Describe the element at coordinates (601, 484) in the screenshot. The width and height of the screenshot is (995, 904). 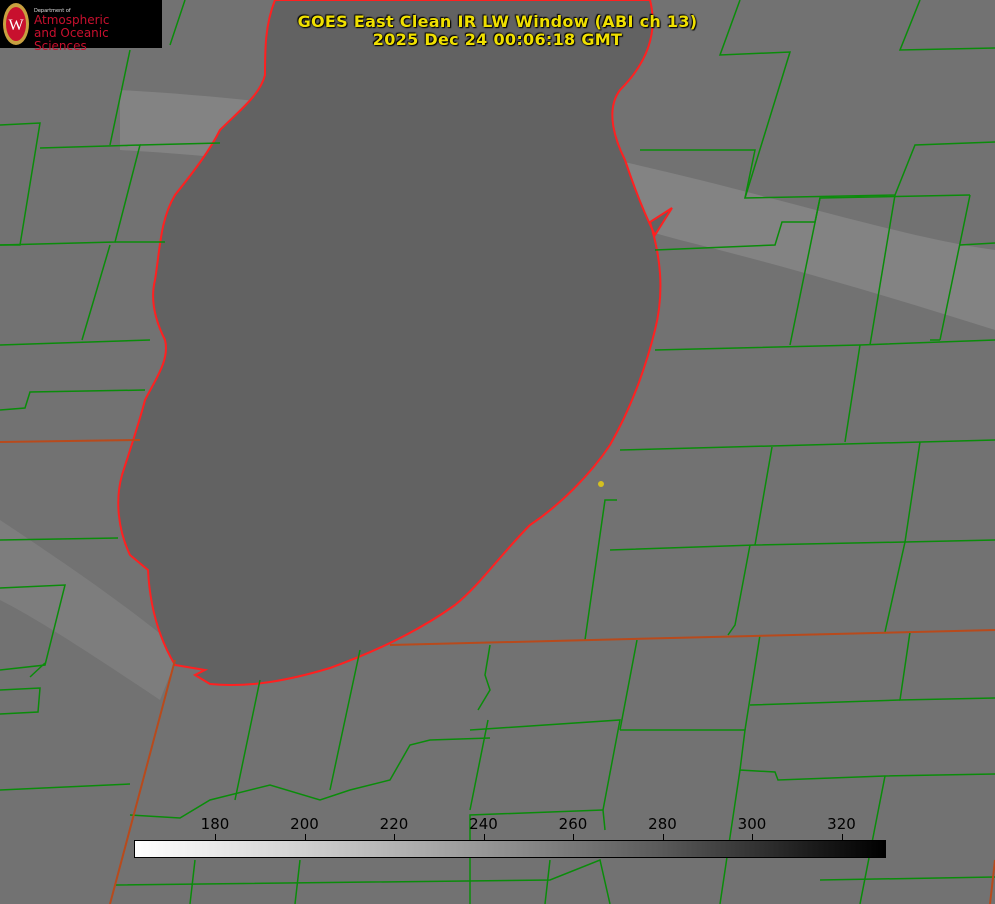
I see `location-marker` at that location.